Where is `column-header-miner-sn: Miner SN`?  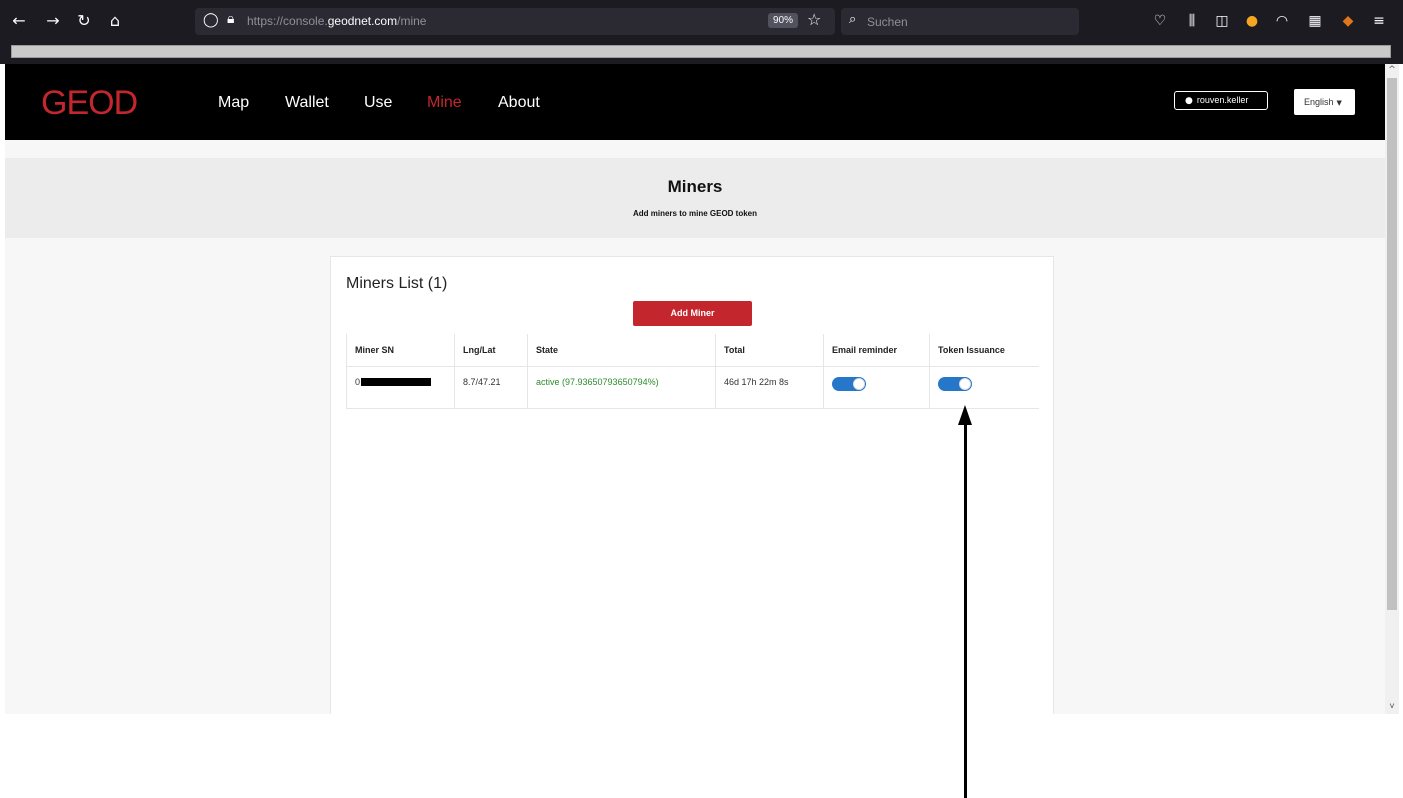 column-header-miner-sn: Miner SN is located at coordinates (400, 350).